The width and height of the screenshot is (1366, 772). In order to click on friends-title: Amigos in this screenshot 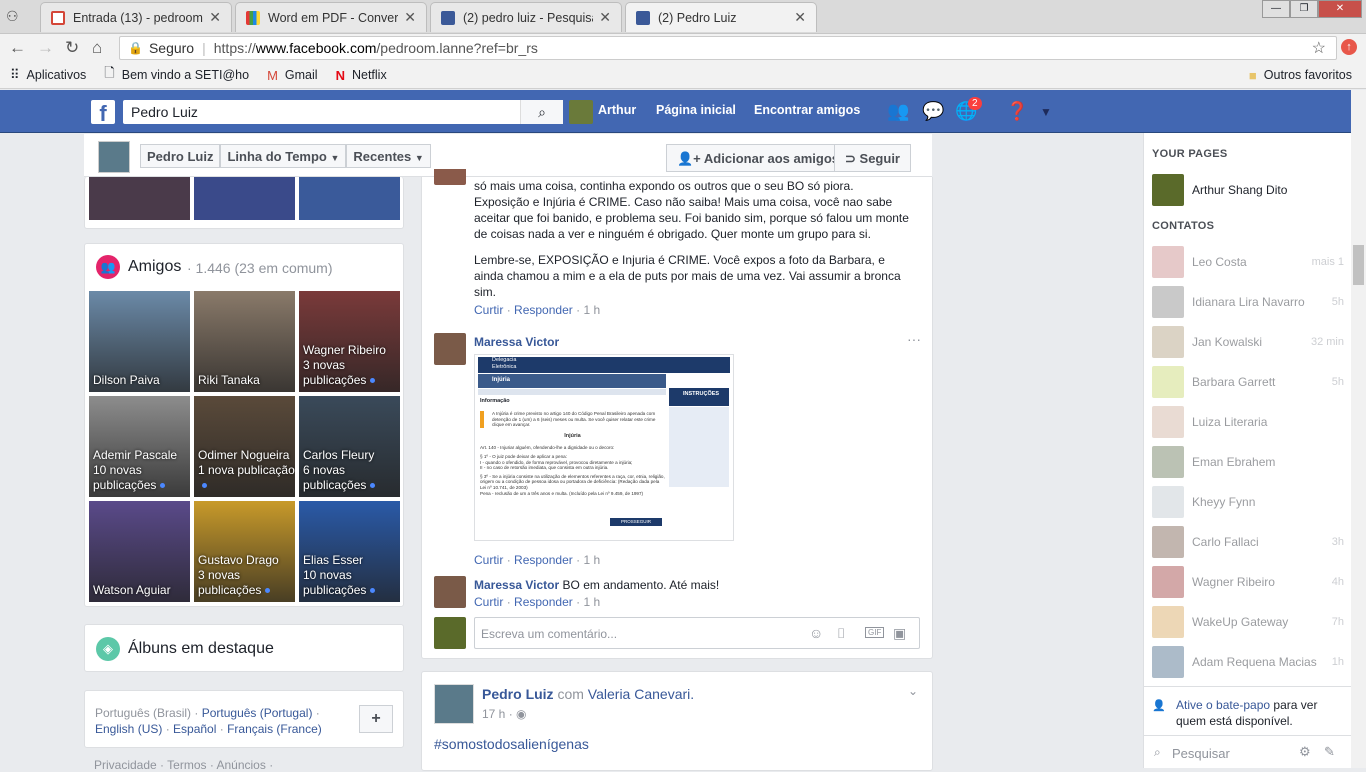, I will do `click(154, 267)`.